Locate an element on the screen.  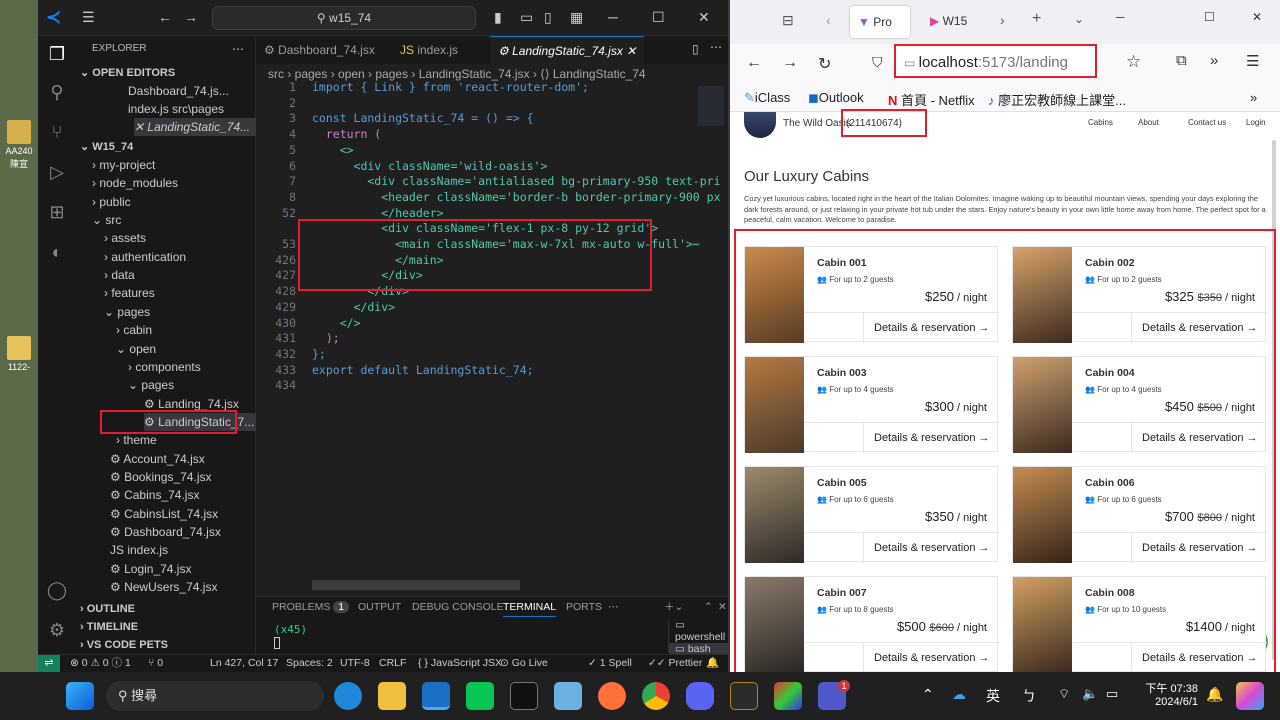
onedrive-icon: ☁ is located at coordinates (959, 694).